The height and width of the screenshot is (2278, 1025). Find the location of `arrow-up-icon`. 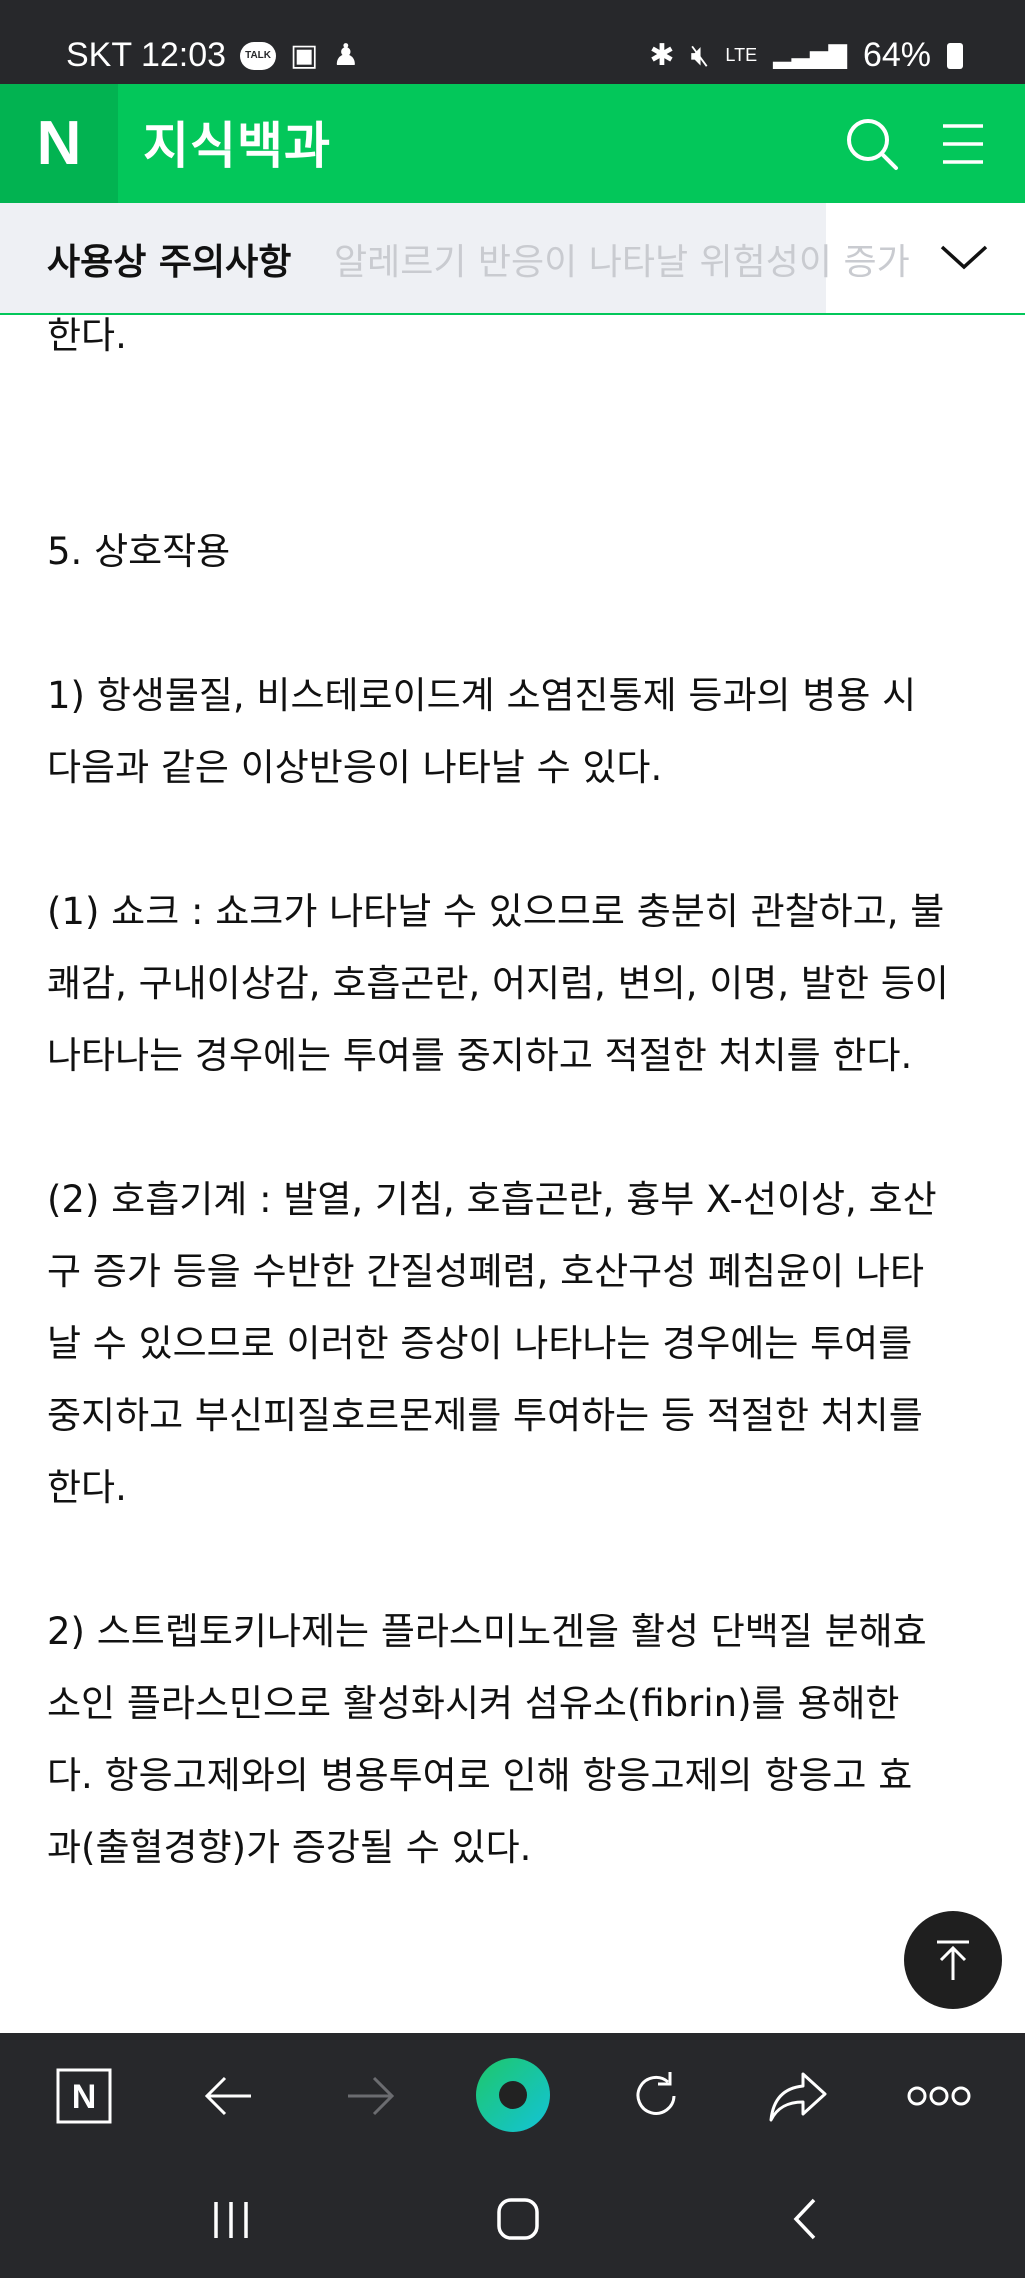

arrow-up-icon is located at coordinates (953, 1960).